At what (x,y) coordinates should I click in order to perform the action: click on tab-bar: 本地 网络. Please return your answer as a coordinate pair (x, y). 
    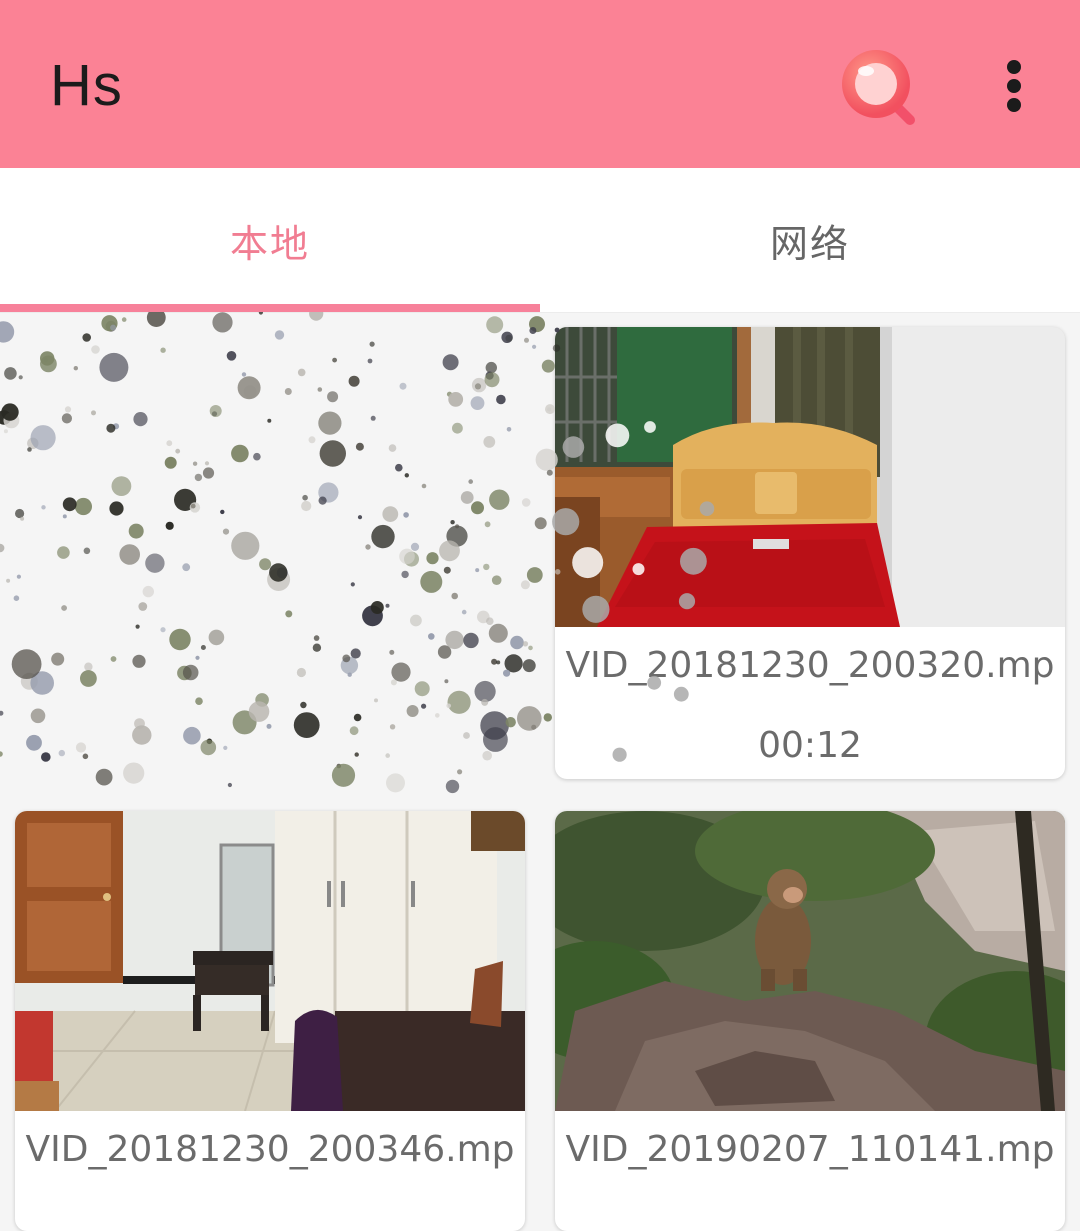
    Looking at the image, I should click on (540, 240).